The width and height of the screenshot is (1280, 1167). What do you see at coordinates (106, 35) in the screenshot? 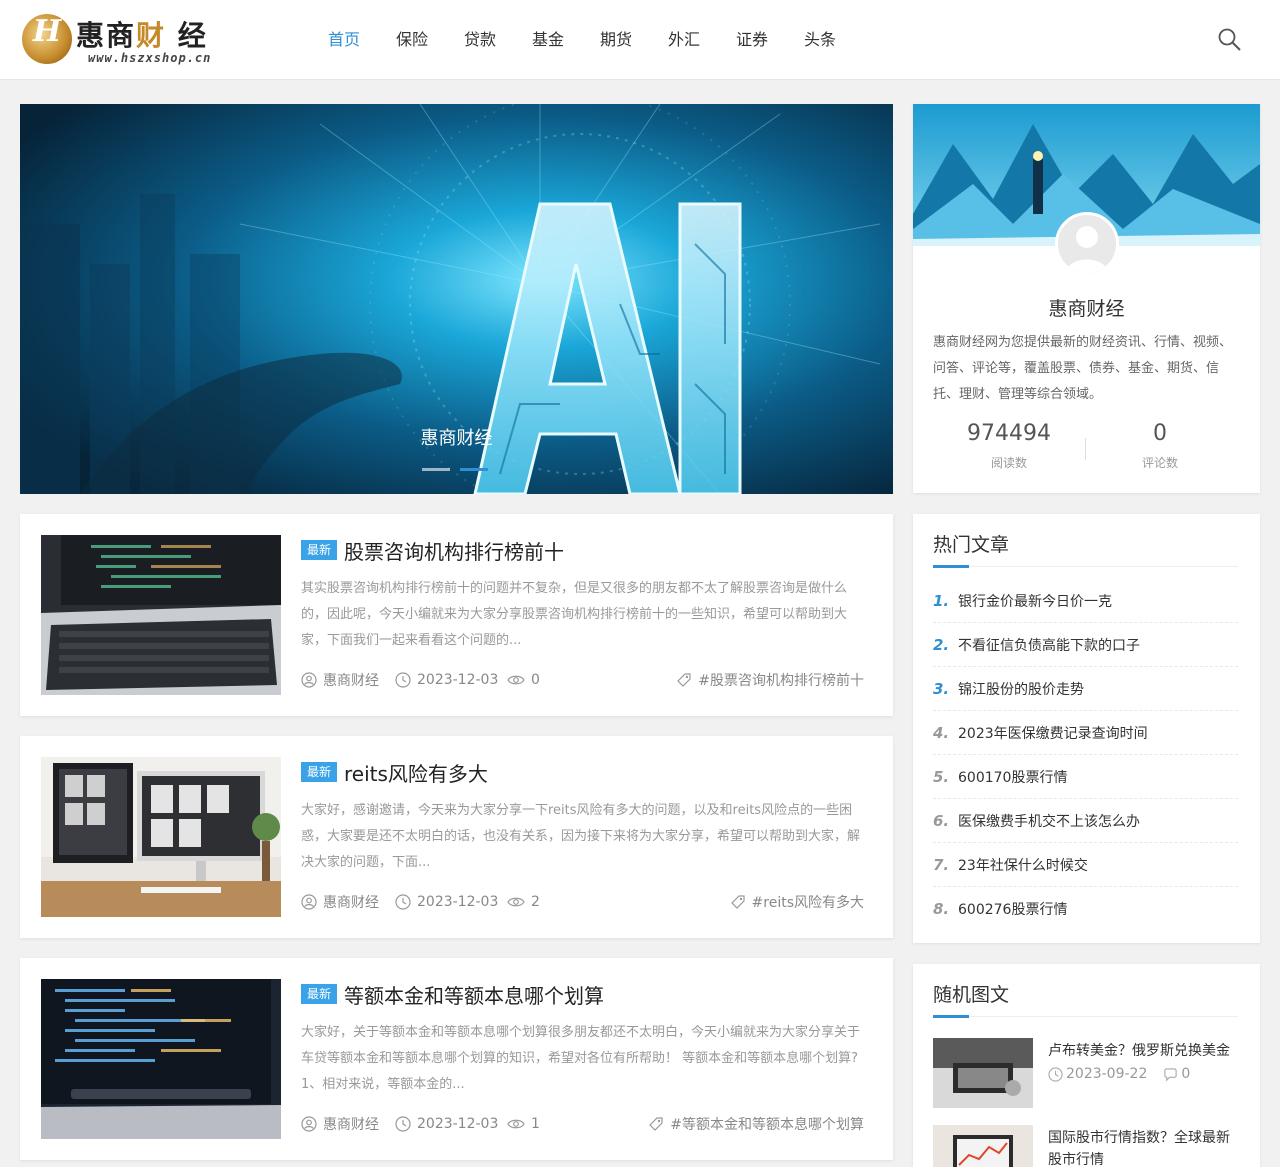
I see `logo-name-a: 惠商` at bounding box center [106, 35].